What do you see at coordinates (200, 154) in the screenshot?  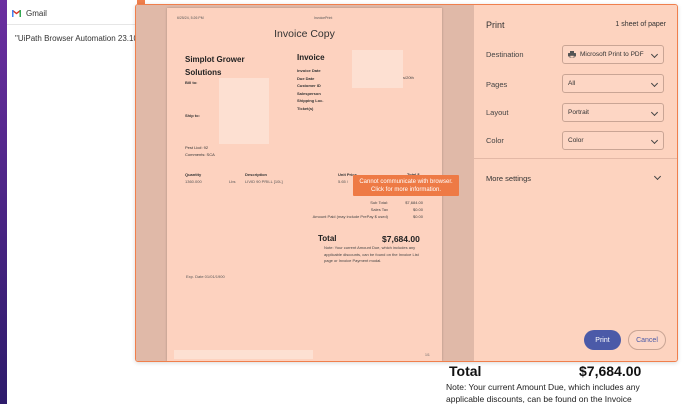 I see `comments: Comments: SCA` at bounding box center [200, 154].